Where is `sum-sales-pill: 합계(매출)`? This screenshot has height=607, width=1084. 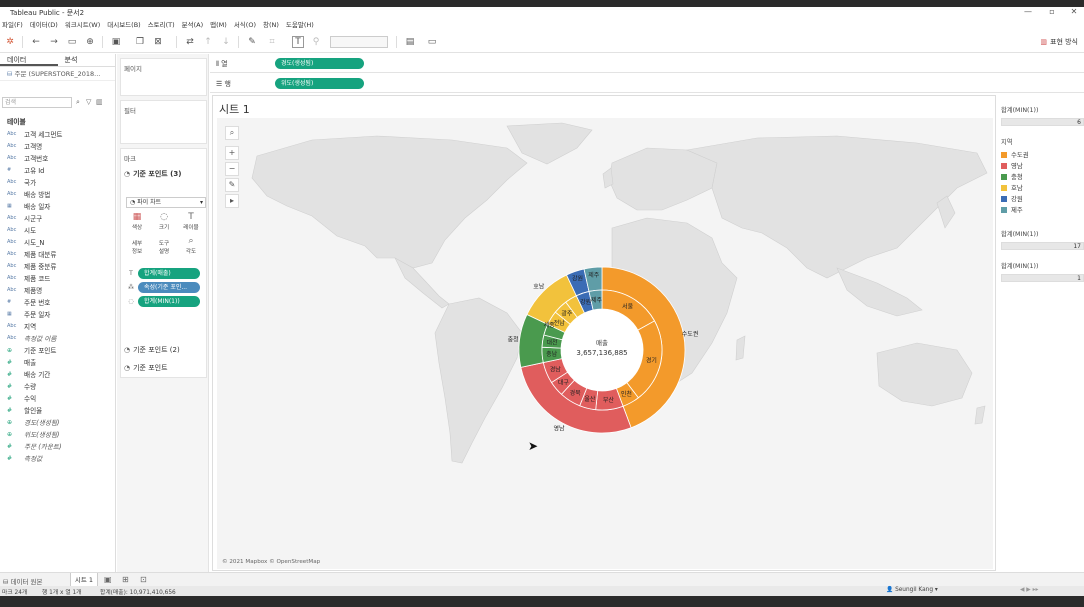 sum-sales-pill: 합계(매출) is located at coordinates (169, 273).